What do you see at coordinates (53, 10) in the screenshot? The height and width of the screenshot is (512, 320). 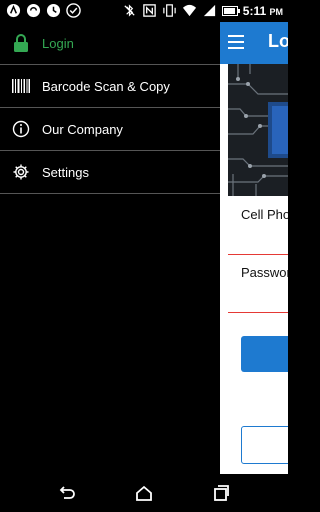 I see `sync-alt-icon` at bounding box center [53, 10].